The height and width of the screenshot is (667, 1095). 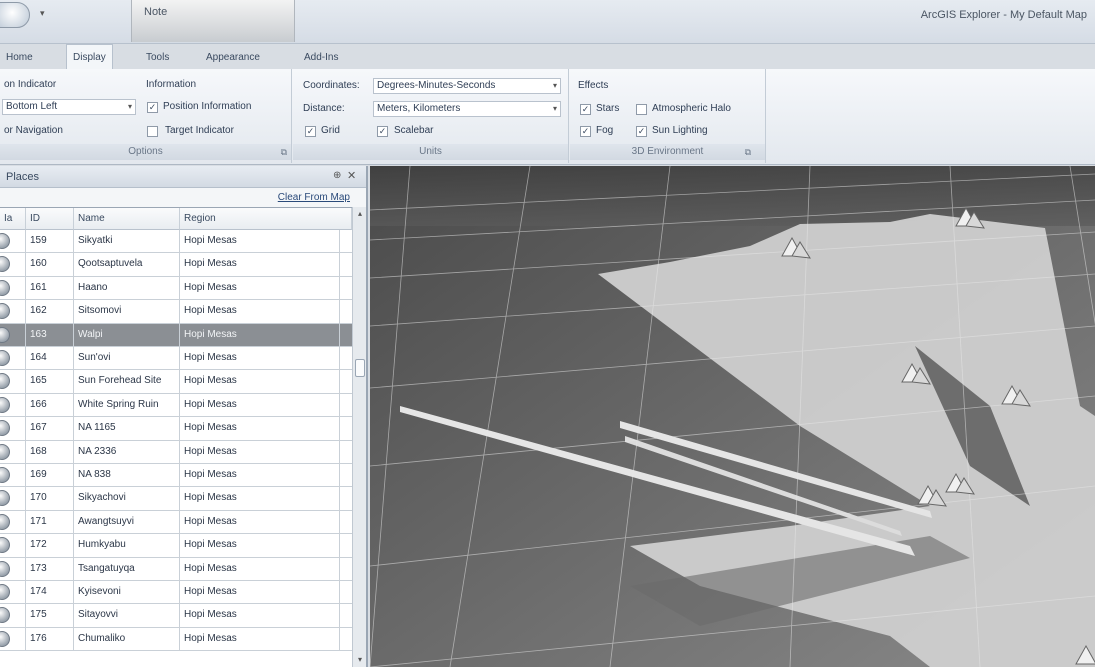 What do you see at coordinates (50, 592) in the screenshot?
I see `id-cell: 174` at bounding box center [50, 592].